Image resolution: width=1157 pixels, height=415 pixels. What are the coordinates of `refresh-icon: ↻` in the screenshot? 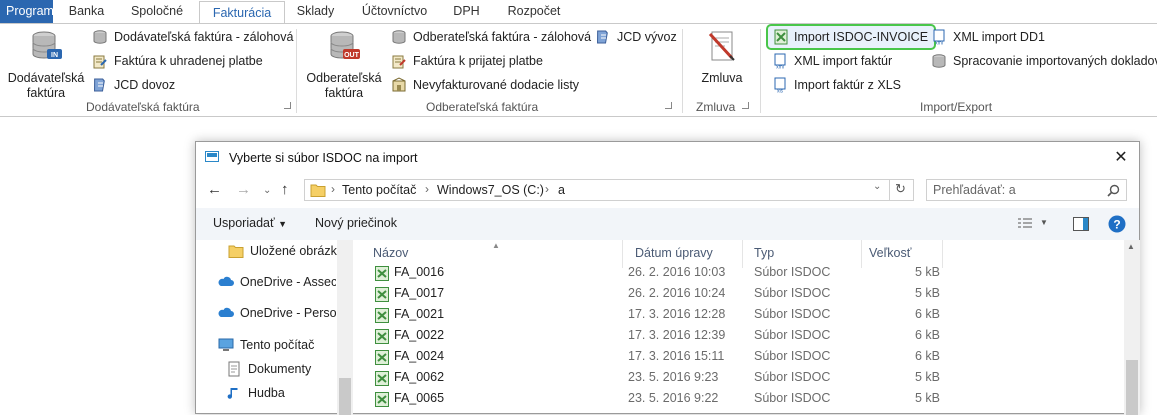 It's located at (900, 189).